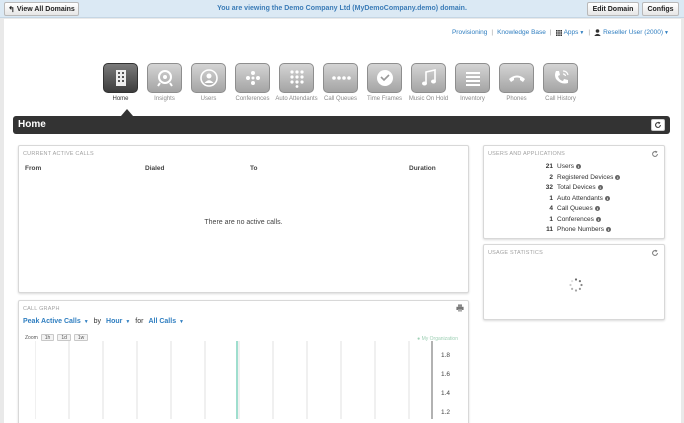 The height and width of the screenshot is (423, 684). I want to click on insights-icon, so click(164, 78).